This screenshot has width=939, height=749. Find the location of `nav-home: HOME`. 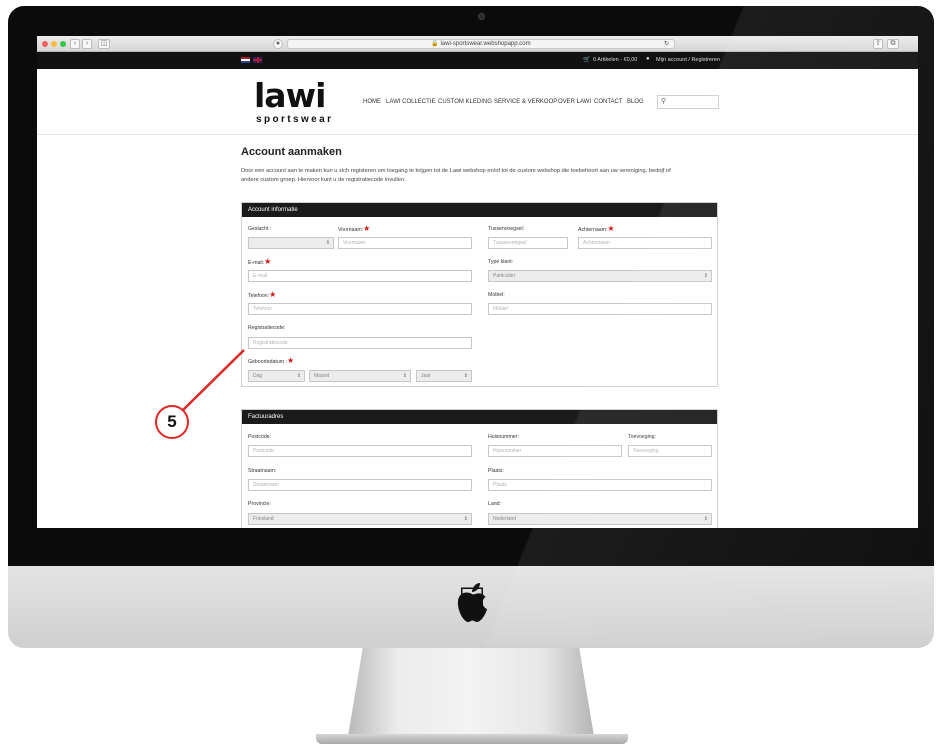

nav-home: HOME is located at coordinates (372, 102).